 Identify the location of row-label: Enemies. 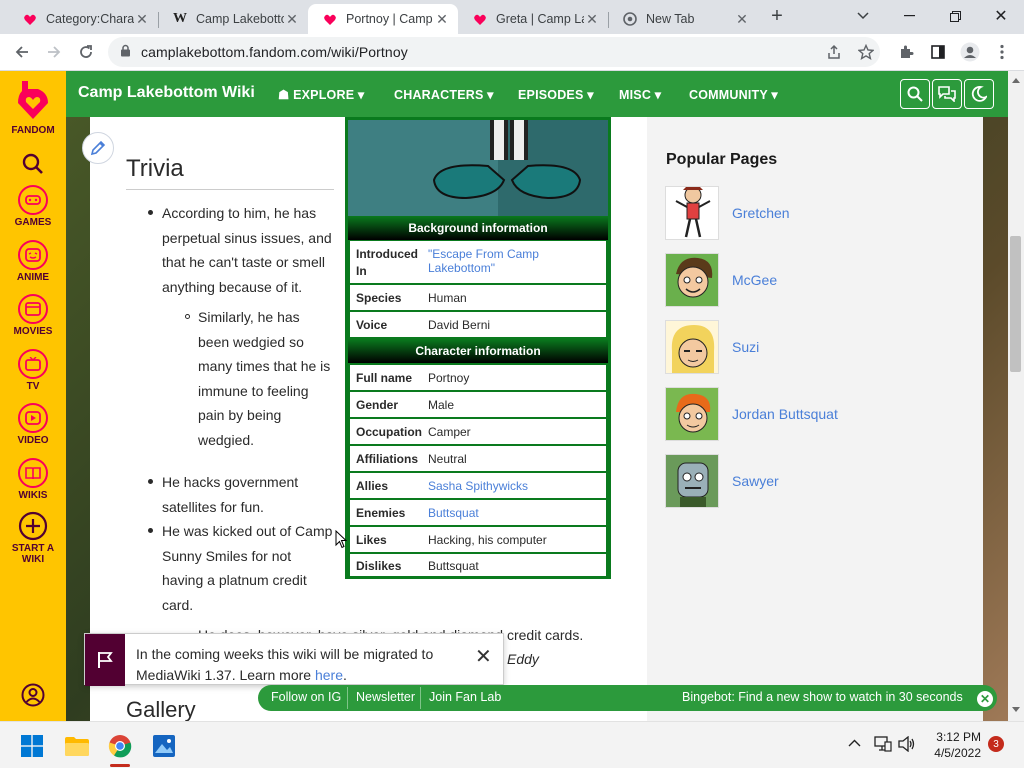
(381, 513).